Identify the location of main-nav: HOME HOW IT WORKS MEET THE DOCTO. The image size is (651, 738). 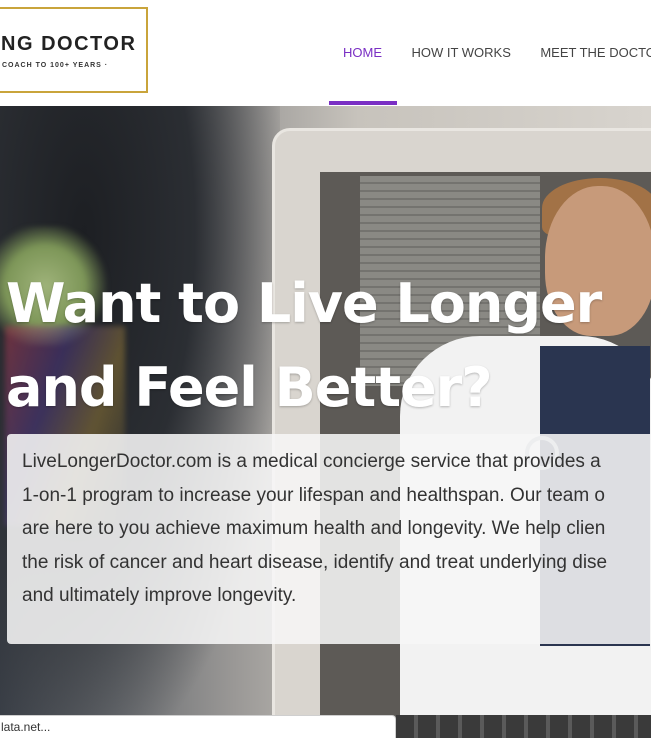
(497, 53).